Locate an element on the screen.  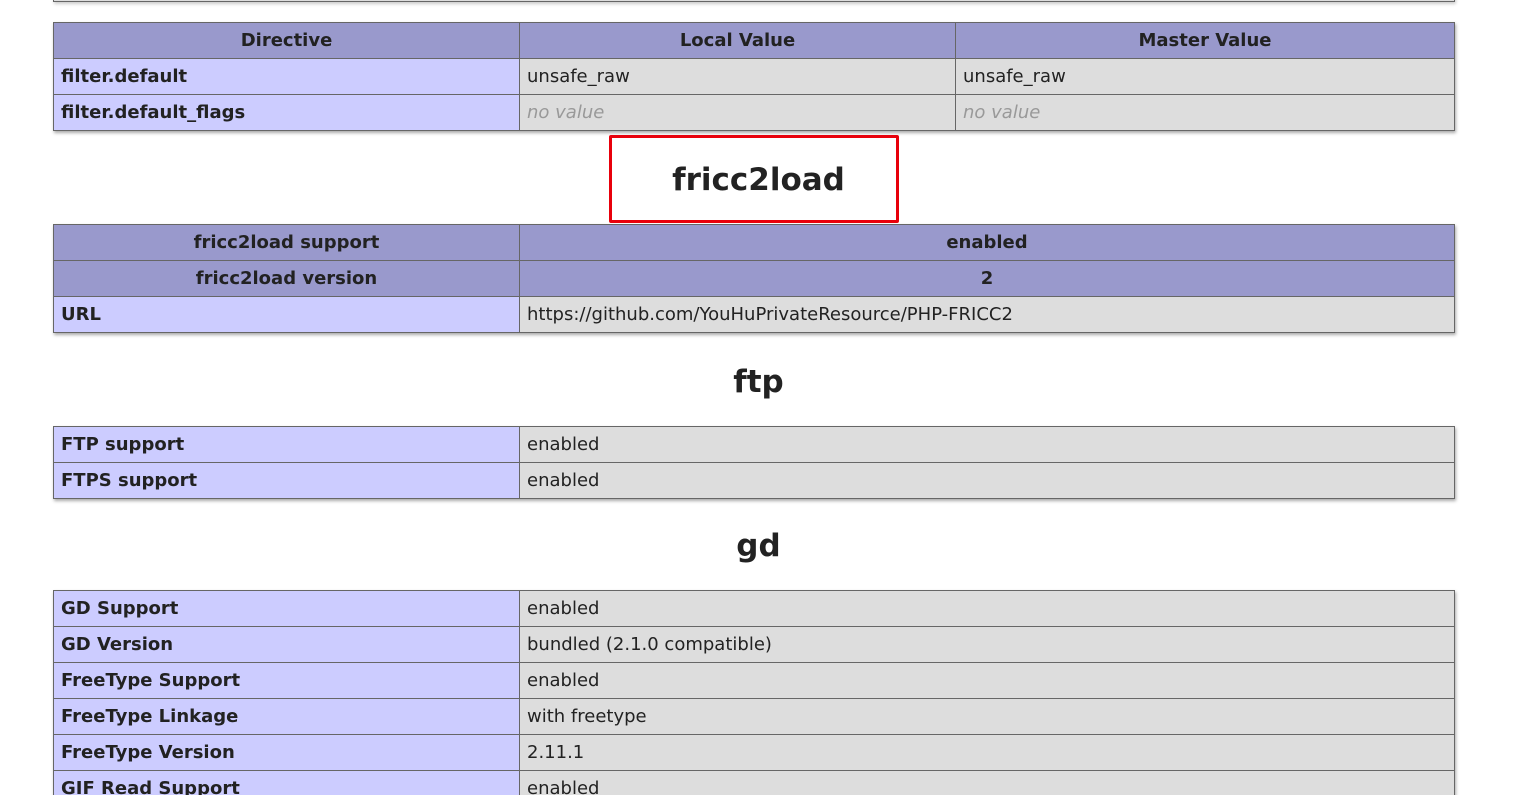
fricc2load-version-label: fricc2load version is located at coordinates (286, 278).